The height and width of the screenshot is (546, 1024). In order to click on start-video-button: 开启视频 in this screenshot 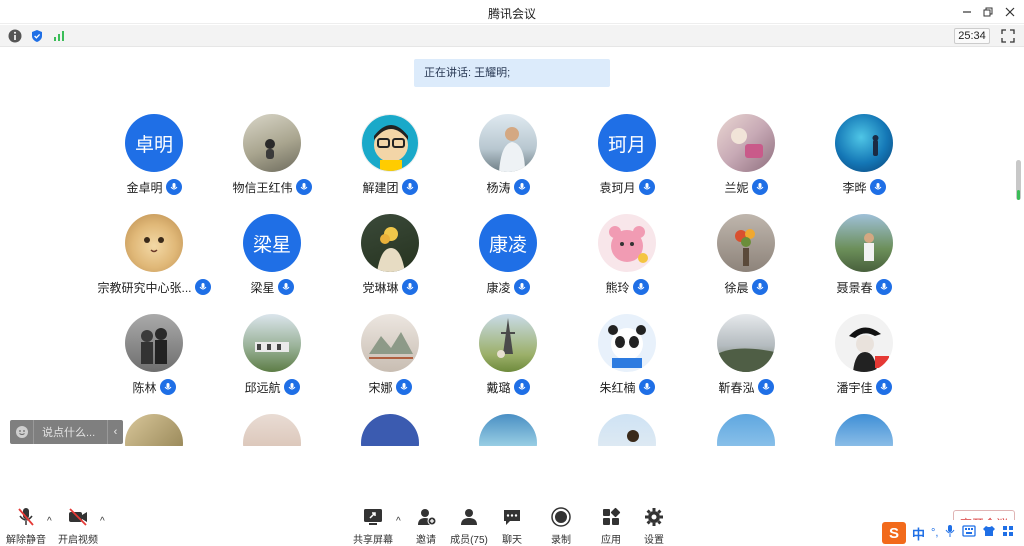, I will do `click(78, 526)`.